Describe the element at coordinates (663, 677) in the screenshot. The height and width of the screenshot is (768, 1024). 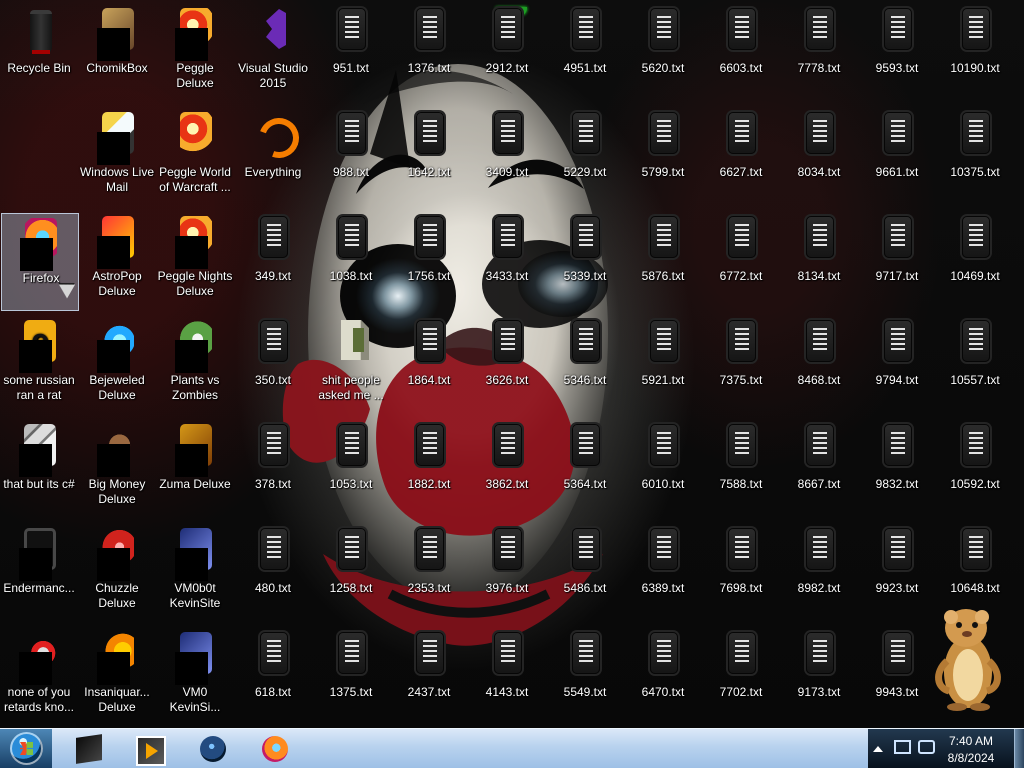
I see `text-file: 6470.txt` at that location.